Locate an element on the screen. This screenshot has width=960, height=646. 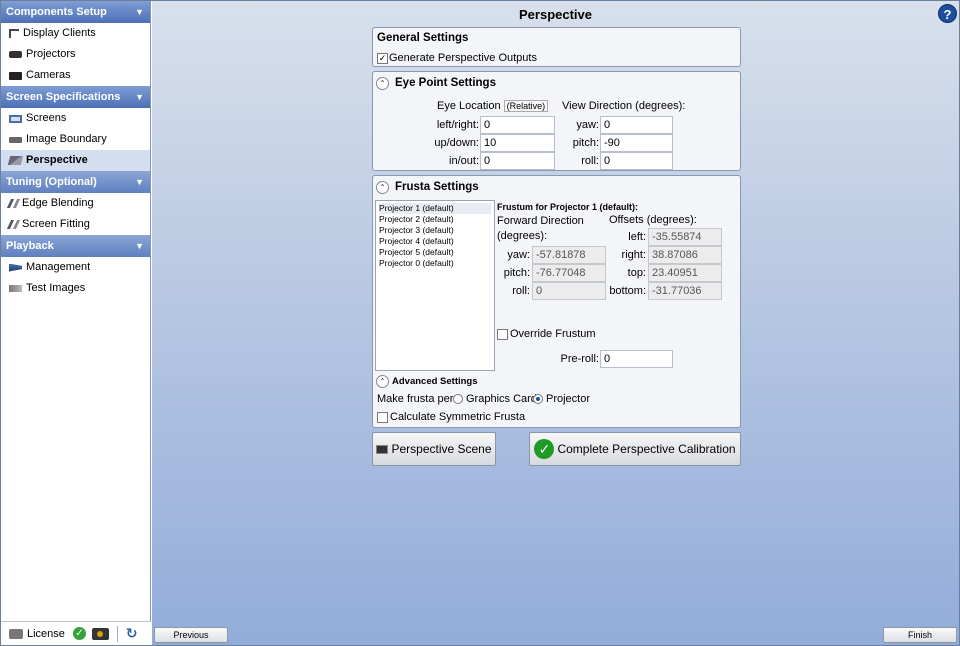
section-components-setup: Components Setup ▼ is located at coordinates (75, 12).